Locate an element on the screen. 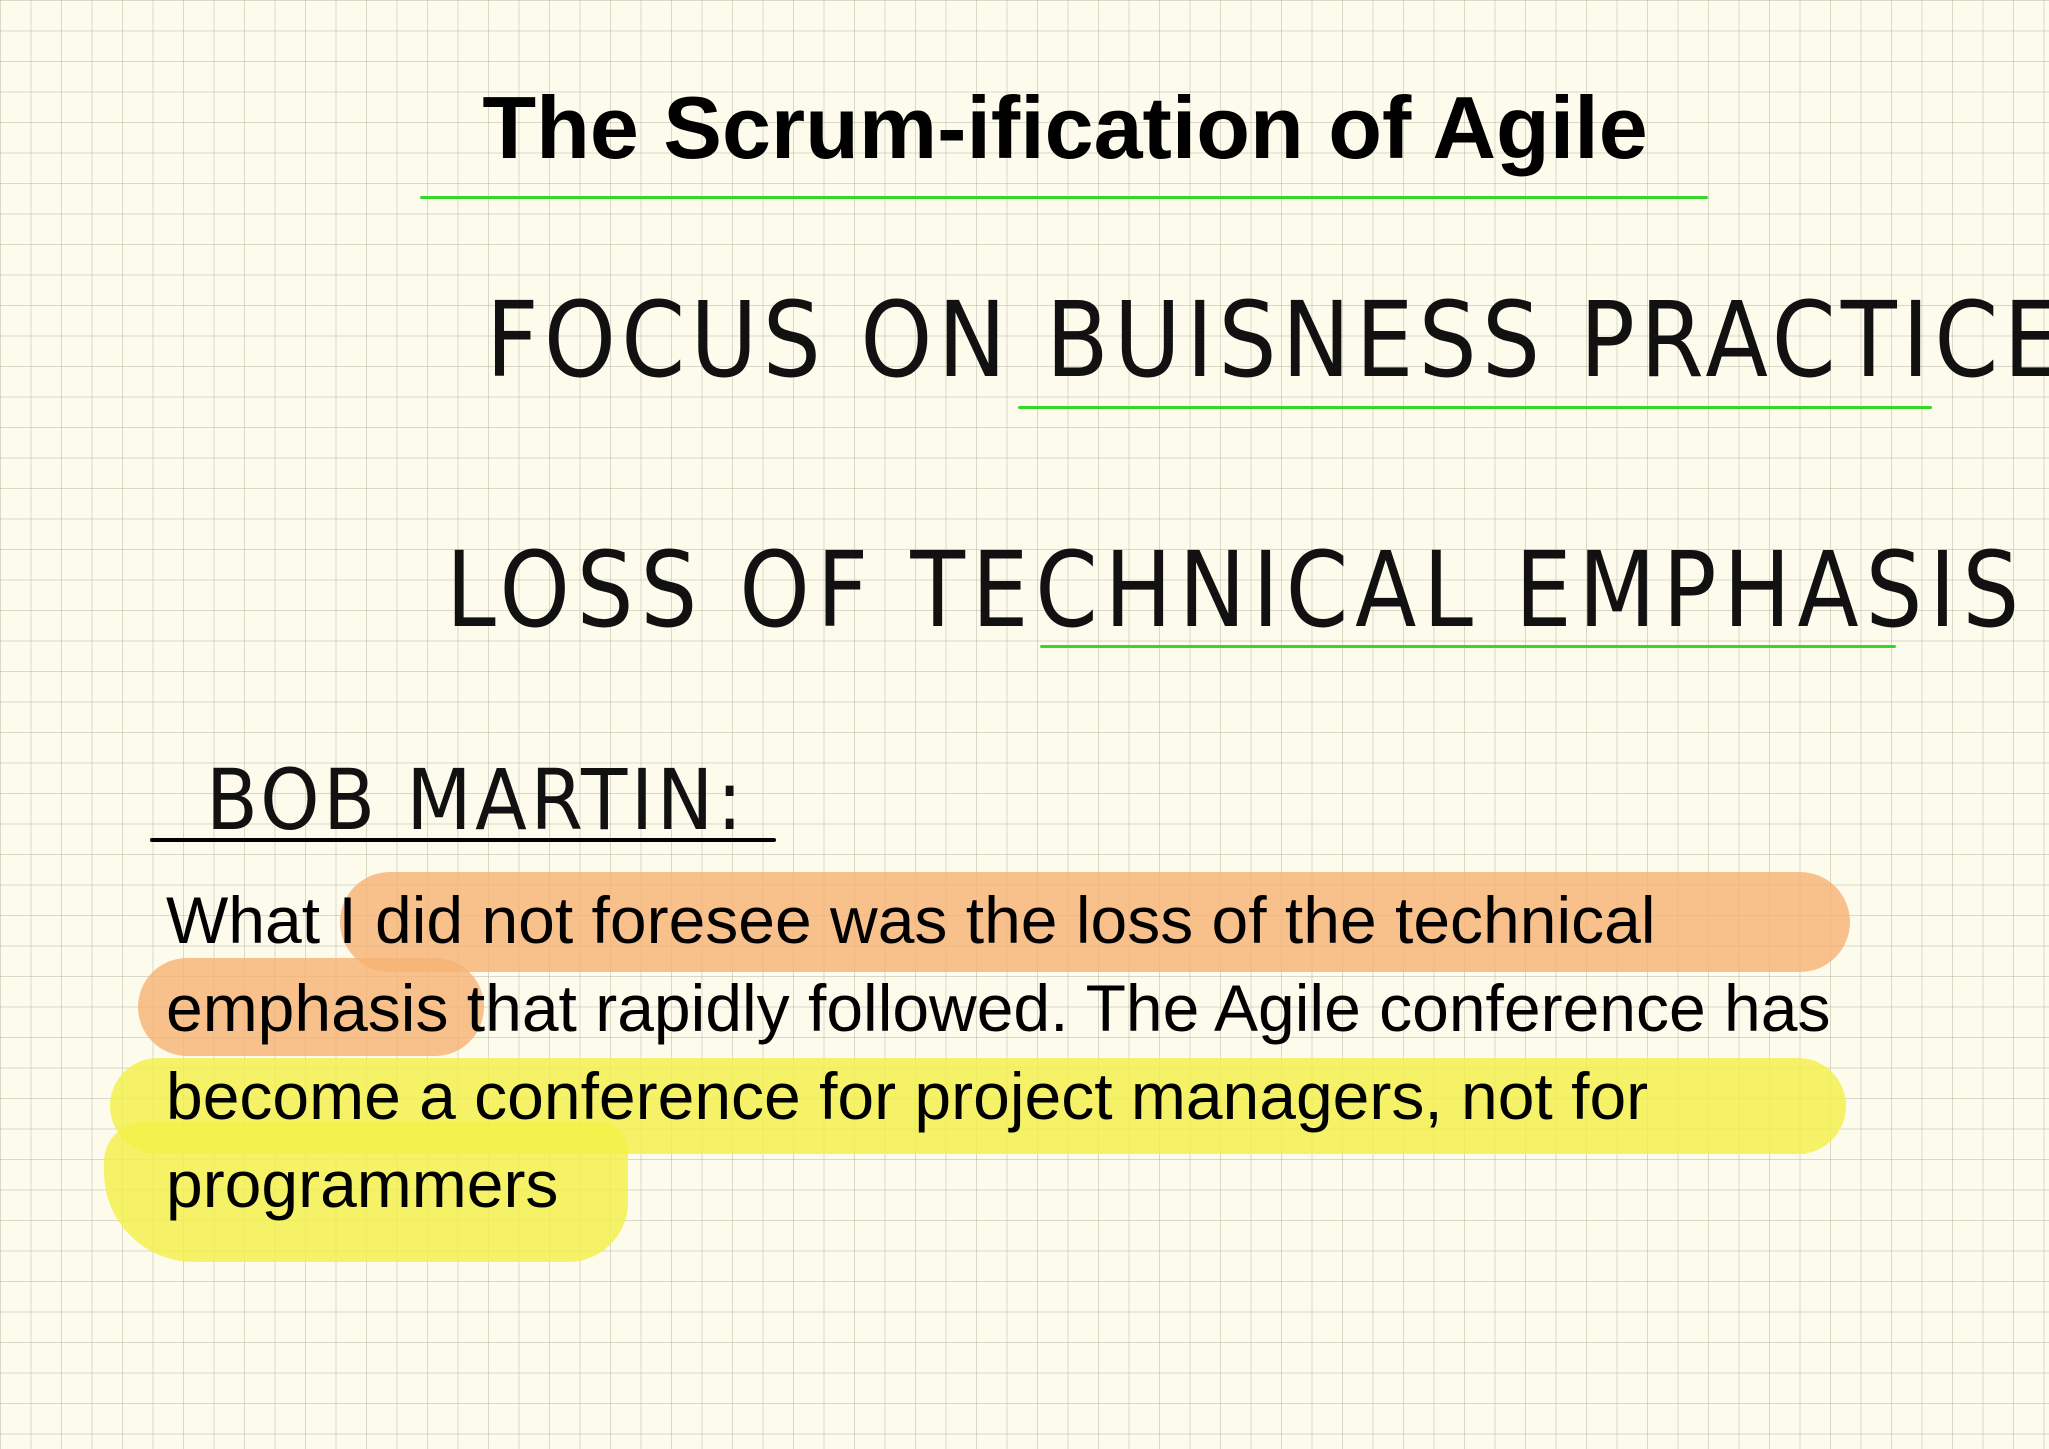  attribution-label: Bob Martin: is located at coordinates (476, 800).